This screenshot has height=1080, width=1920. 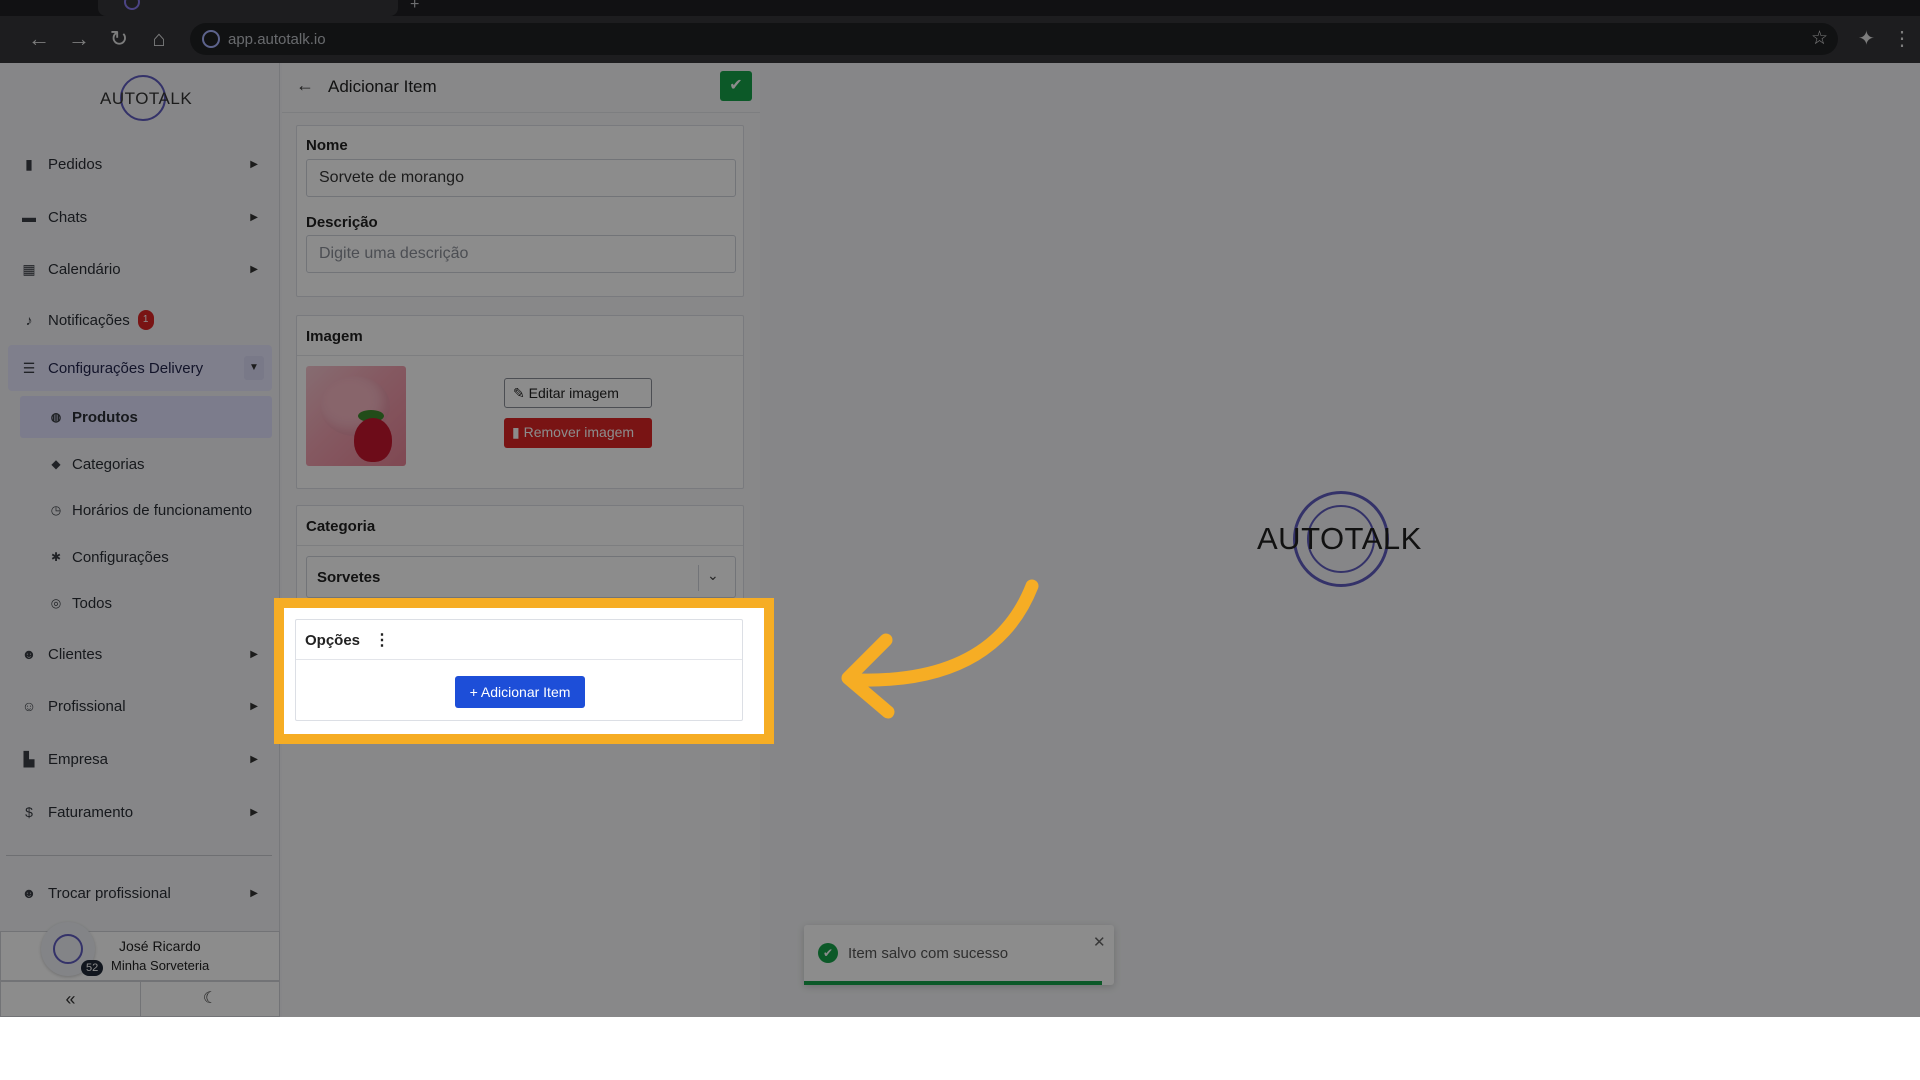 I want to click on building-icon: ▙, so click(x=29, y=758).